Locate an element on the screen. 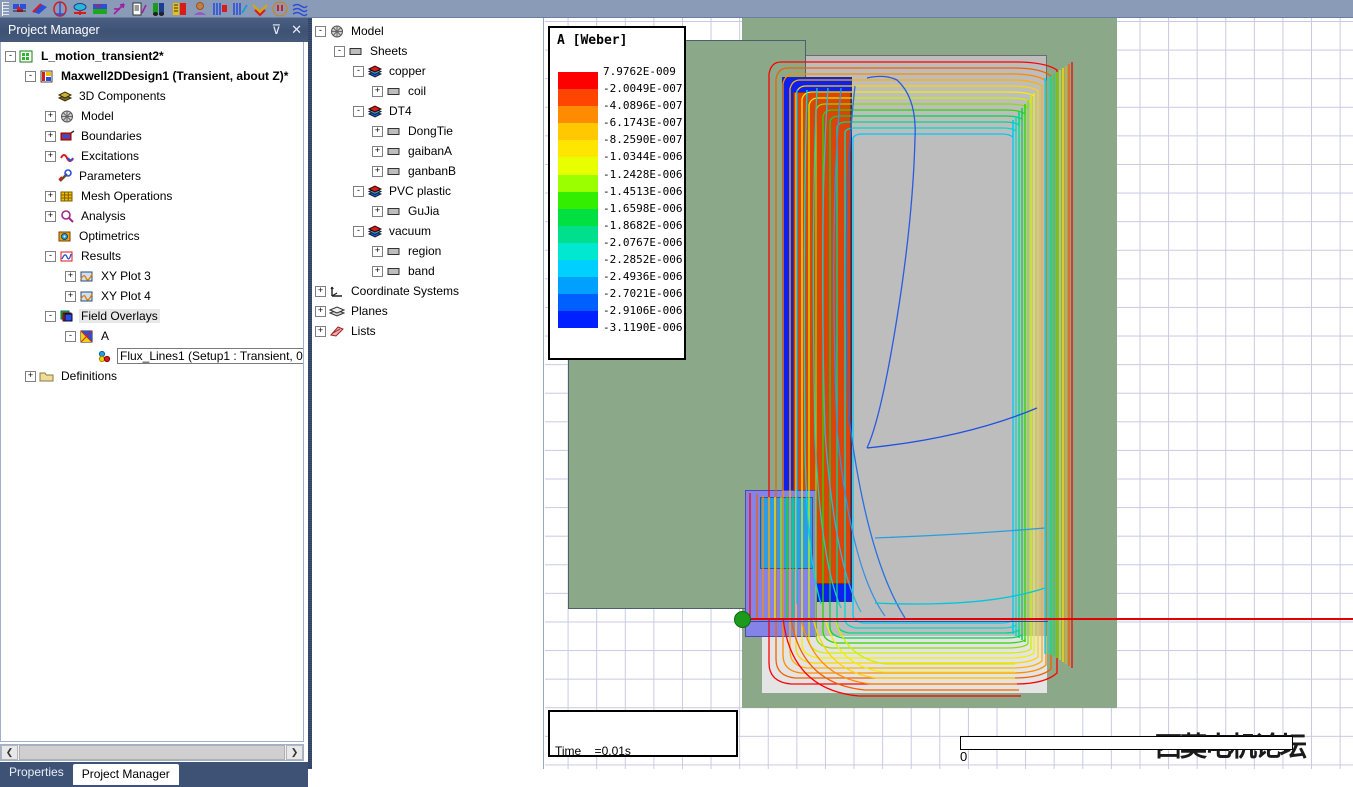 The height and width of the screenshot is (787, 1353). plot-icon is located at coordinates (240, 9).